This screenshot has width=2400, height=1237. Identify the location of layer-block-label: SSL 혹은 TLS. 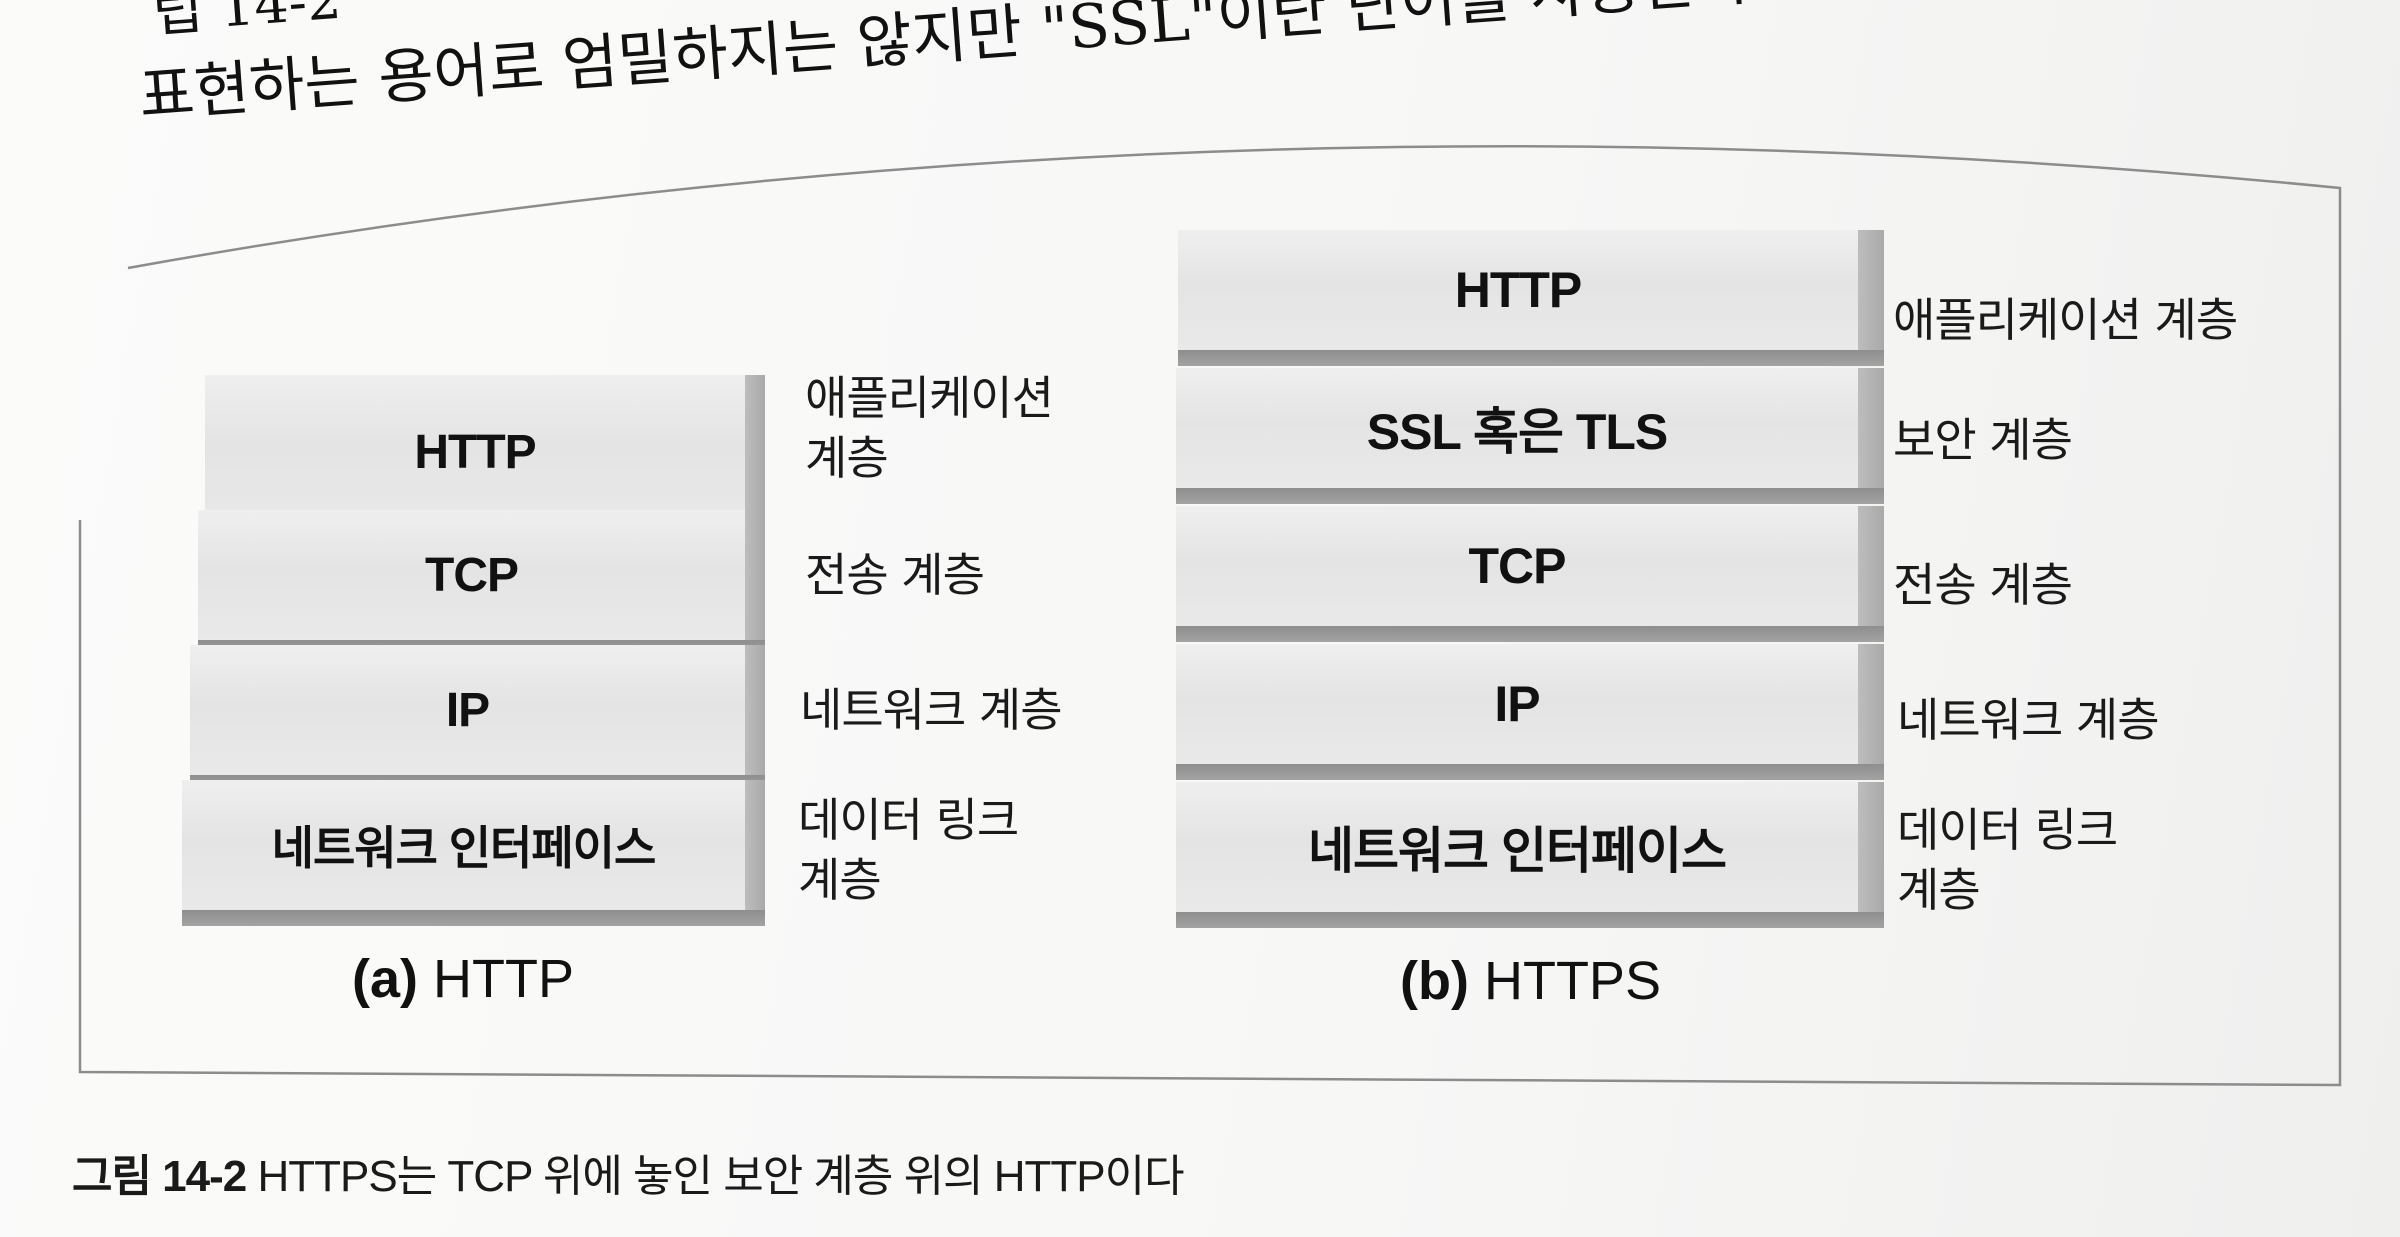
(1517, 428).